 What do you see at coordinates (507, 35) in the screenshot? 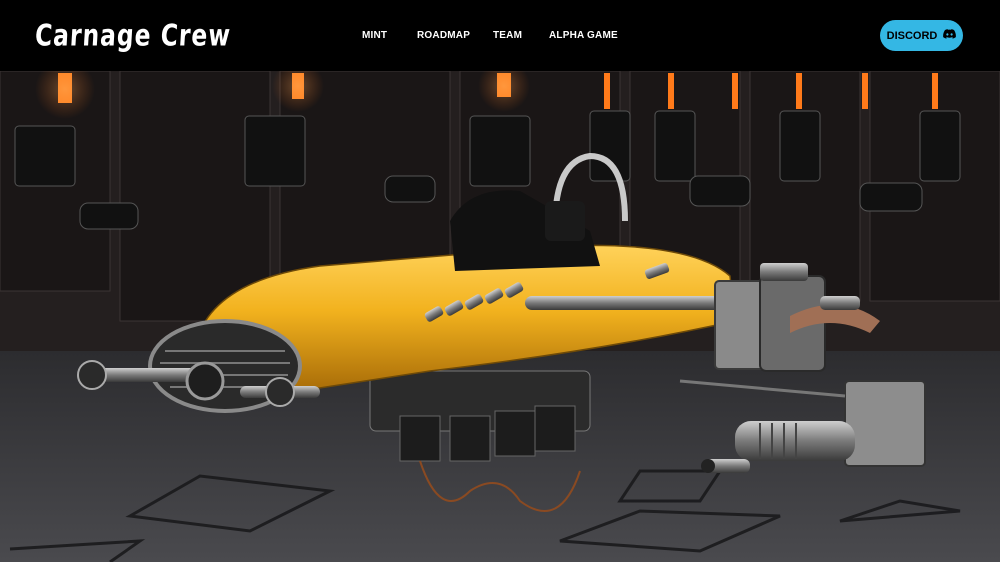
I see `nav-link-team: TEAM` at bounding box center [507, 35].